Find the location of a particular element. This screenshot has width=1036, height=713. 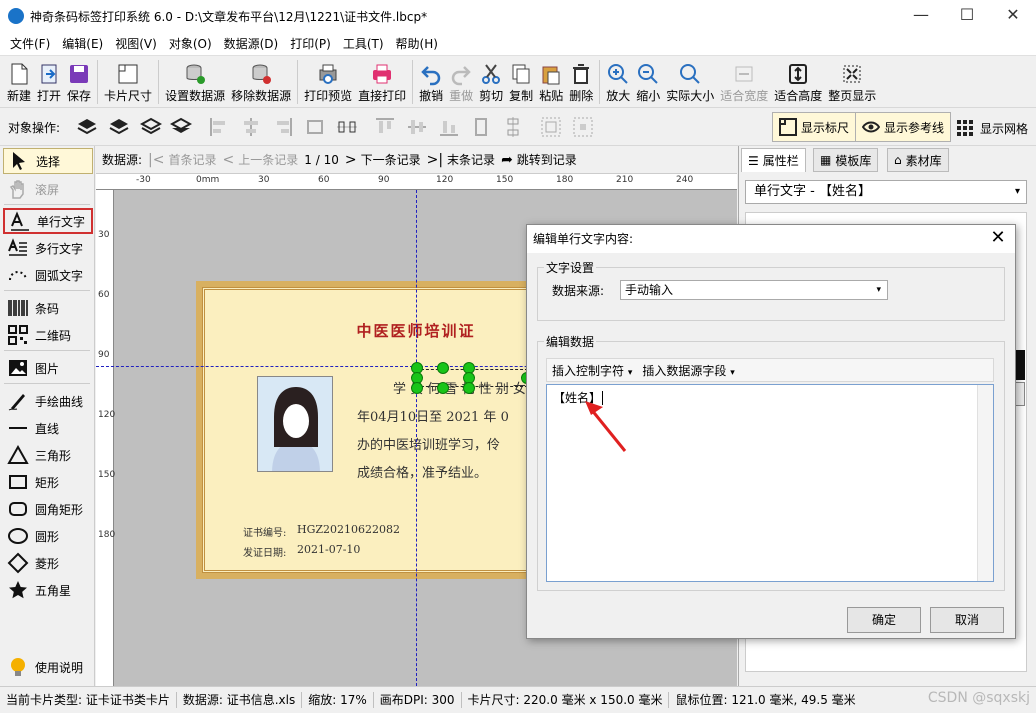

tool-roundrect: 圆角矩形 is located at coordinates (48, 509).